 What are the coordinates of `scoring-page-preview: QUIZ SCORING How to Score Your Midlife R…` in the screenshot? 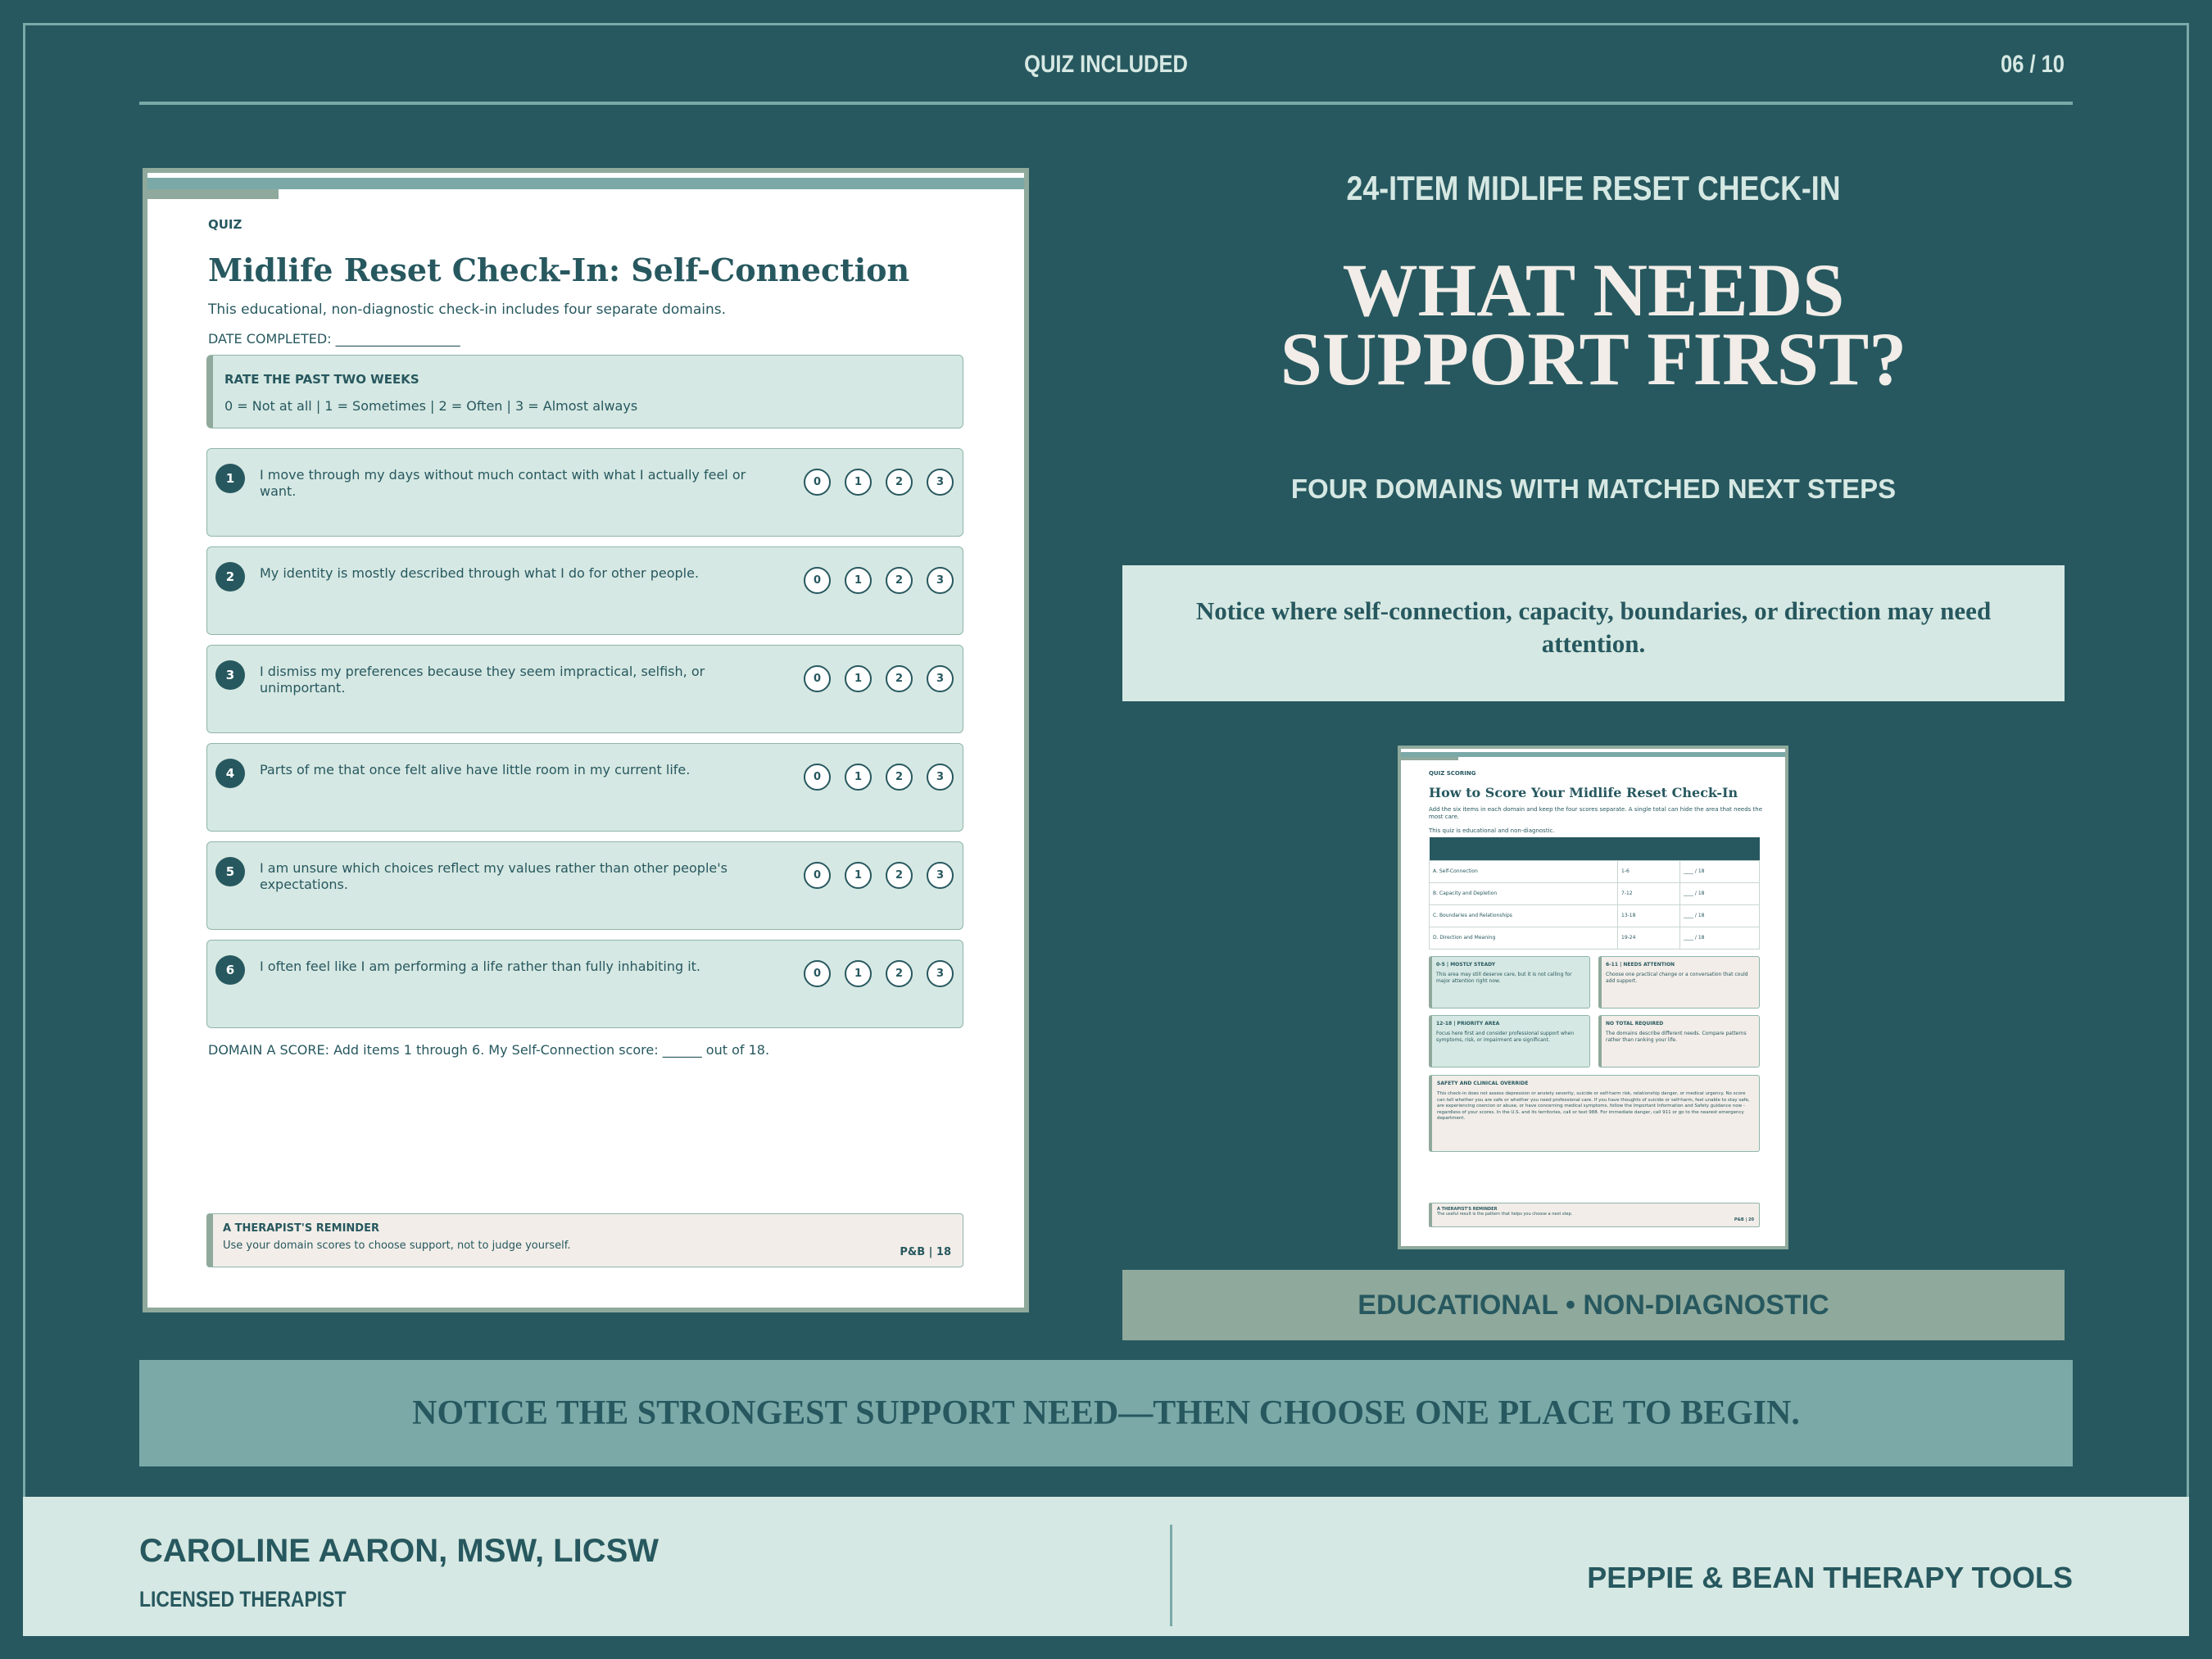 It's located at (1593, 997).